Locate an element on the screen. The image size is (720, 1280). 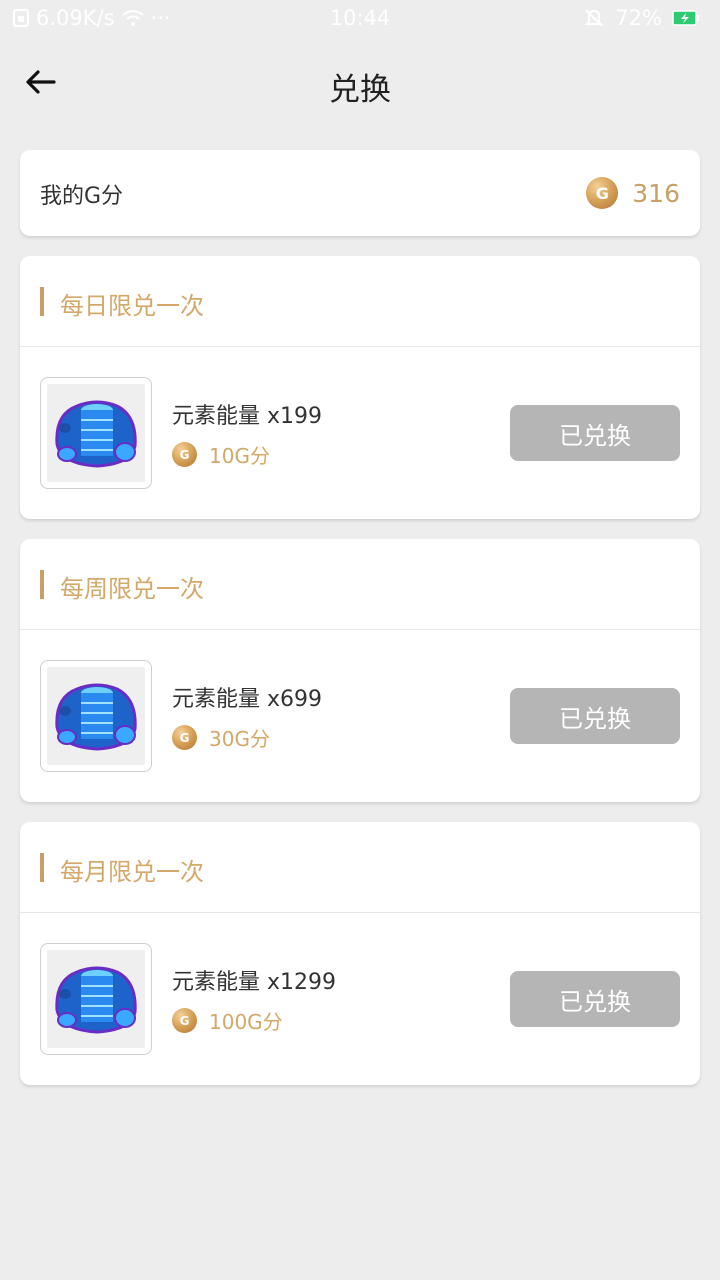
item-price: G 100G分 is located at coordinates (227, 1020).